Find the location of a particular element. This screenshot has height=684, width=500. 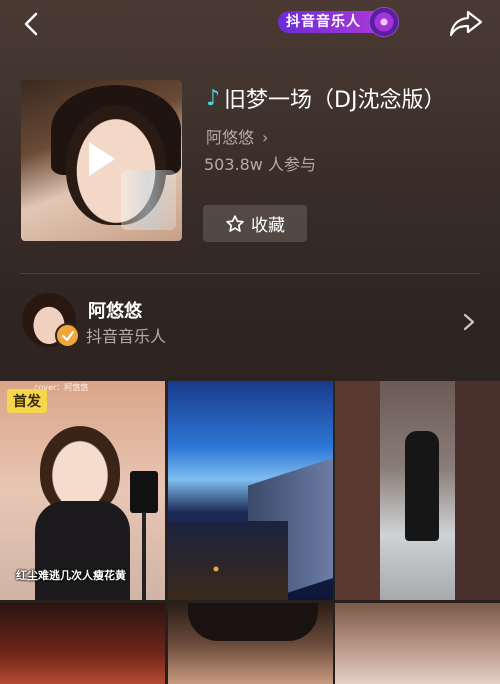

song-author-link: 阿悠悠 › is located at coordinates (237, 136).